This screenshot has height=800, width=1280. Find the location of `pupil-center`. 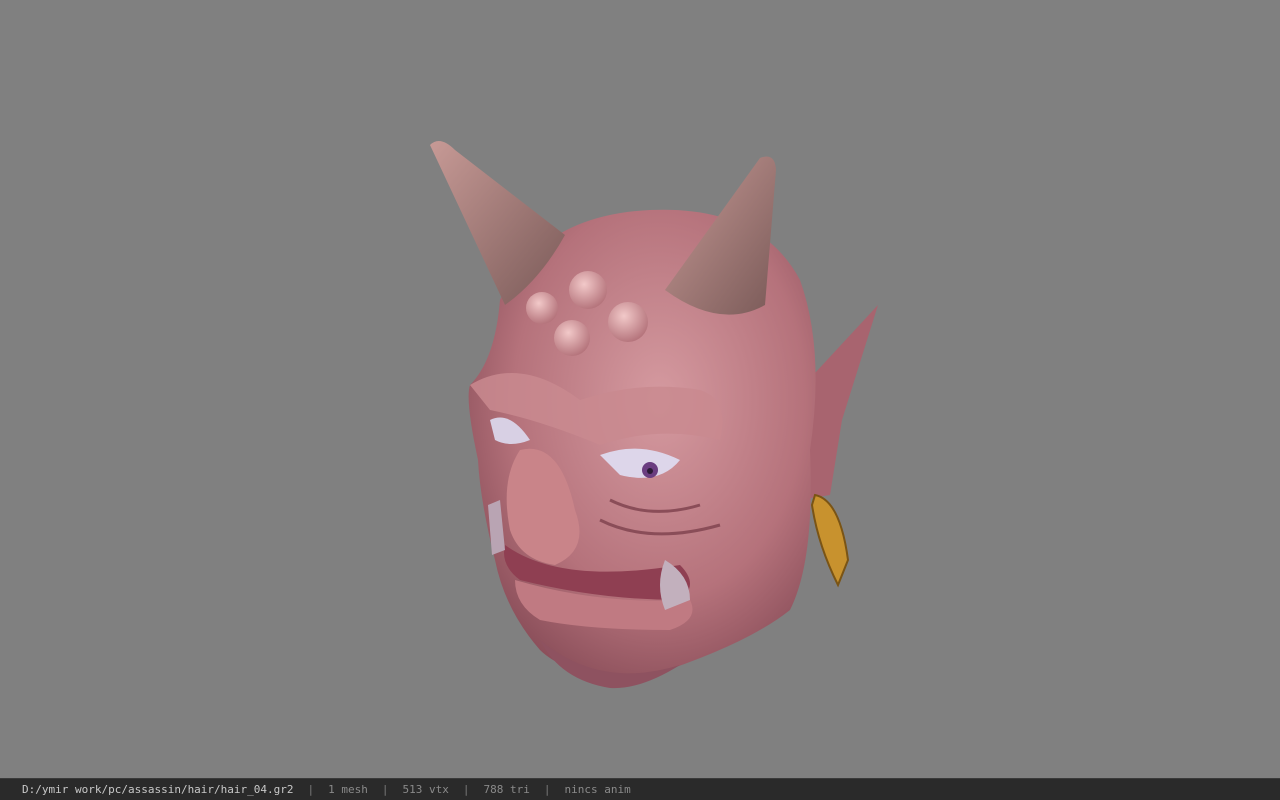

pupil-center is located at coordinates (650, 471).